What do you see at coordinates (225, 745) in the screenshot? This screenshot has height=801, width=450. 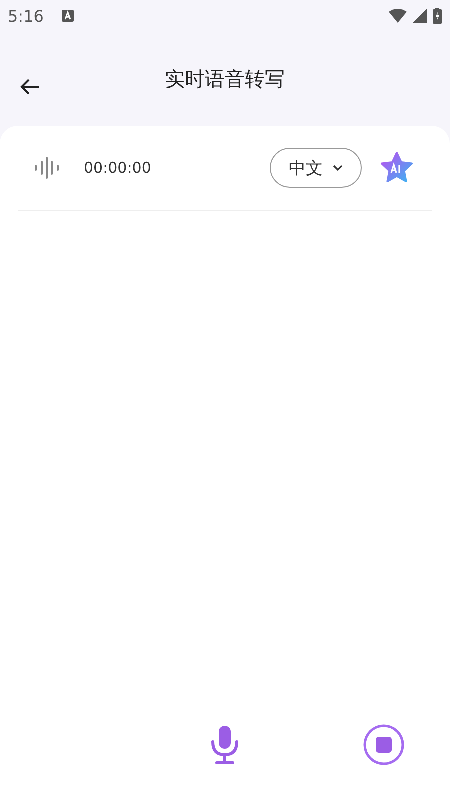 I see `microphone-button` at bounding box center [225, 745].